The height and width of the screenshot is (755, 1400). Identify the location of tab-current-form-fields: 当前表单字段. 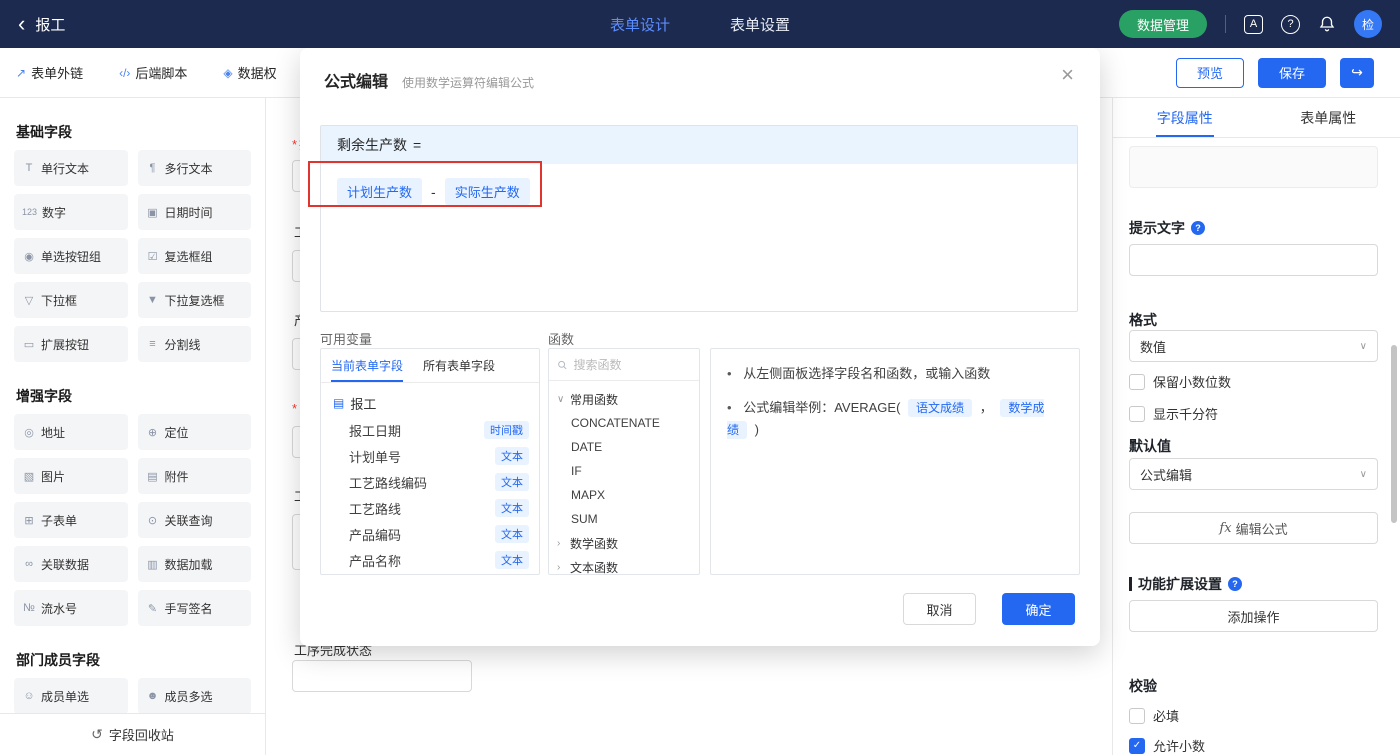
(367, 365).